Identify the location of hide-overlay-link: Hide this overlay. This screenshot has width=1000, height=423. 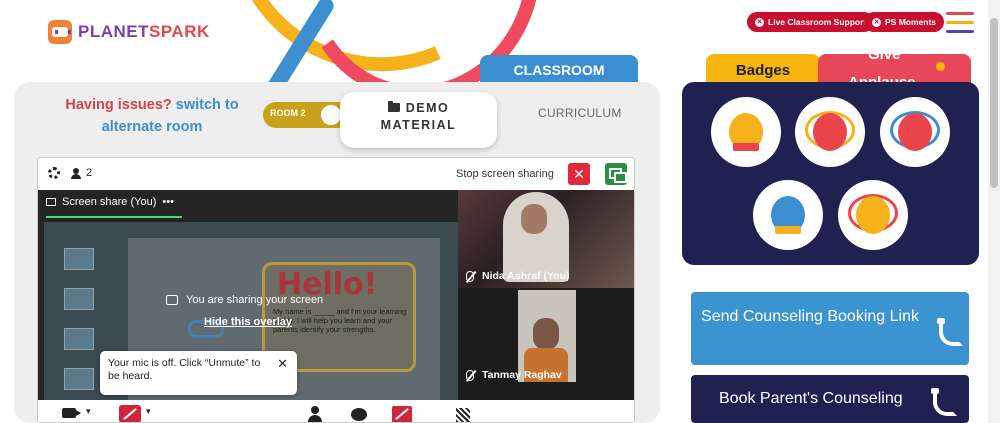
(248, 322).